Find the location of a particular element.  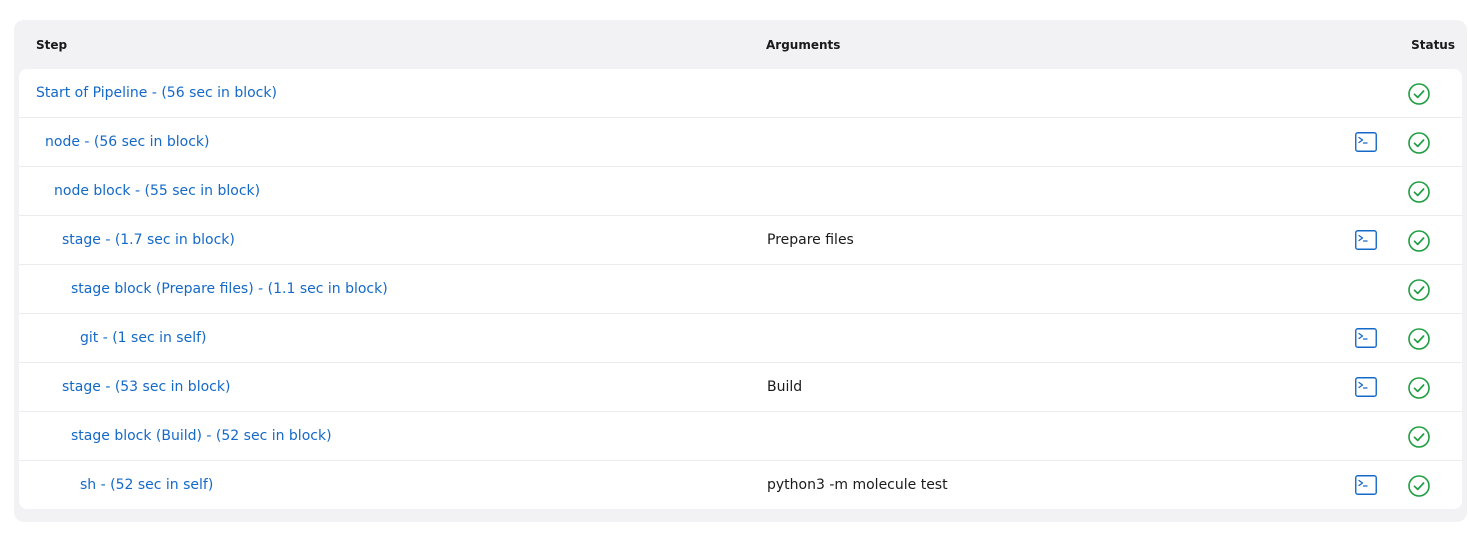

table-header: Step Arguments Status is located at coordinates (740, 44).